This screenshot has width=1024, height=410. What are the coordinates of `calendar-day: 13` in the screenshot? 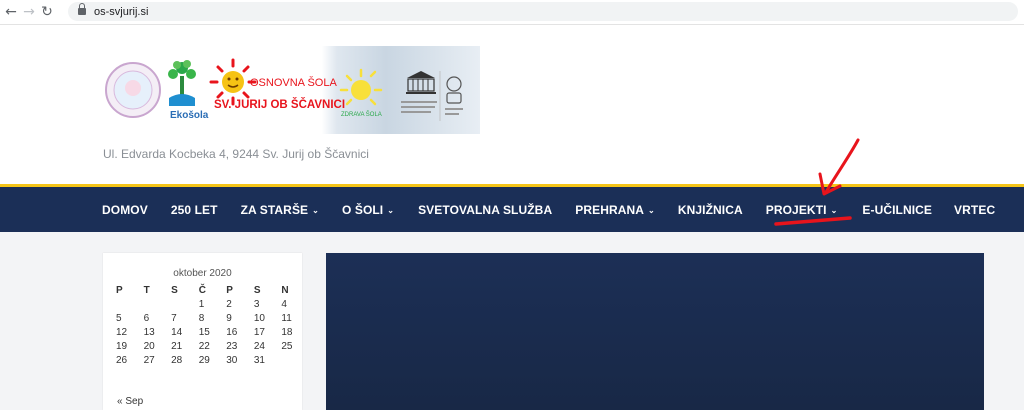 It's located at (149, 332).